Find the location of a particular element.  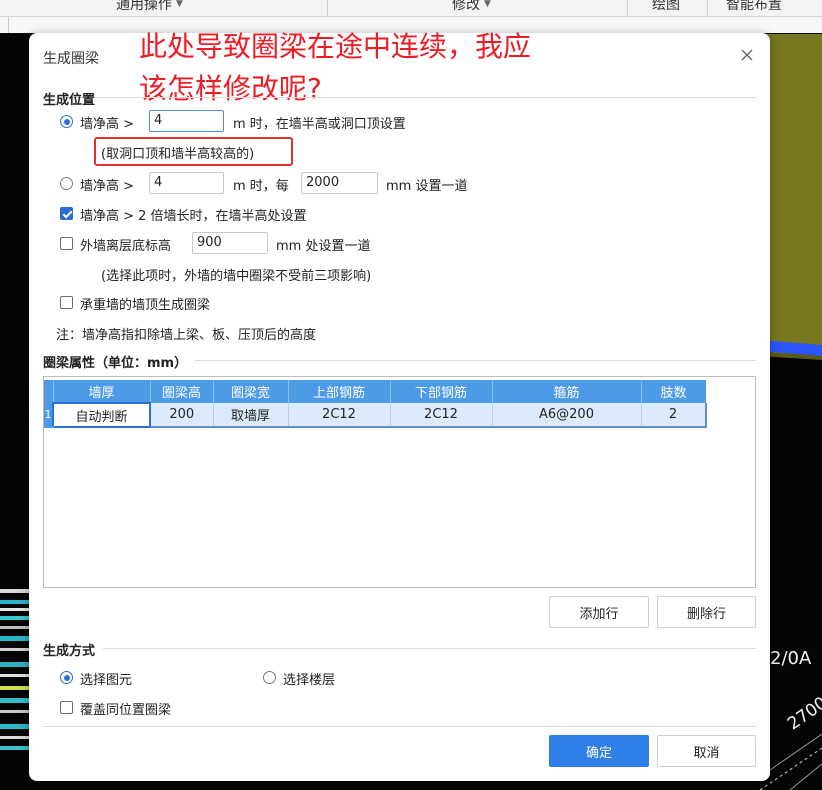

cell-bottom-rebar: 2C12 is located at coordinates (441, 415).